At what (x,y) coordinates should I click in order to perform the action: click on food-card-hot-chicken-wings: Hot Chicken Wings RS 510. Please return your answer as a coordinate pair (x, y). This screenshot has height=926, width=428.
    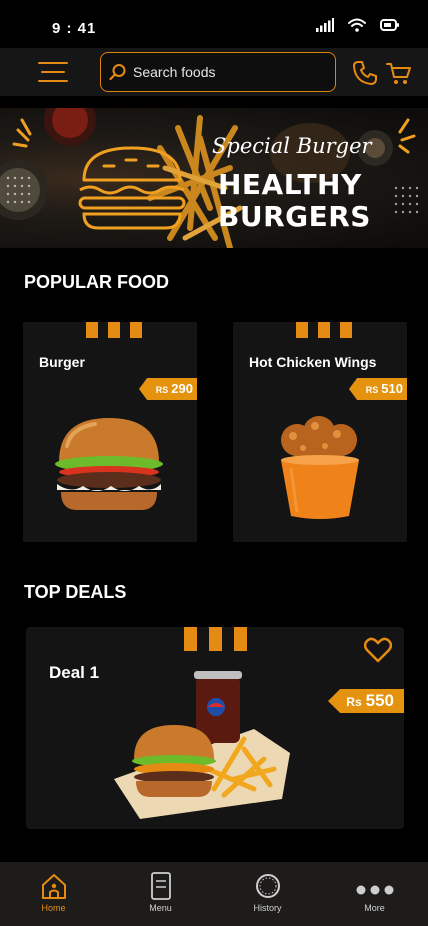
    Looking at the image, I should click on (320, 432).